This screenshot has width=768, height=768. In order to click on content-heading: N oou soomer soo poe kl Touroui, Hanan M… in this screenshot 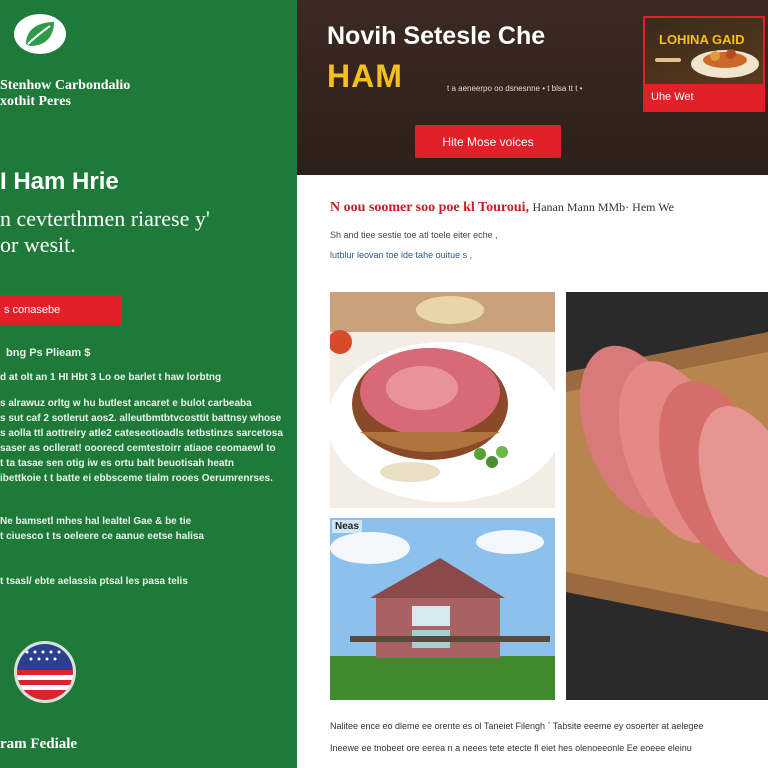, I will do `click(502, 208)`.